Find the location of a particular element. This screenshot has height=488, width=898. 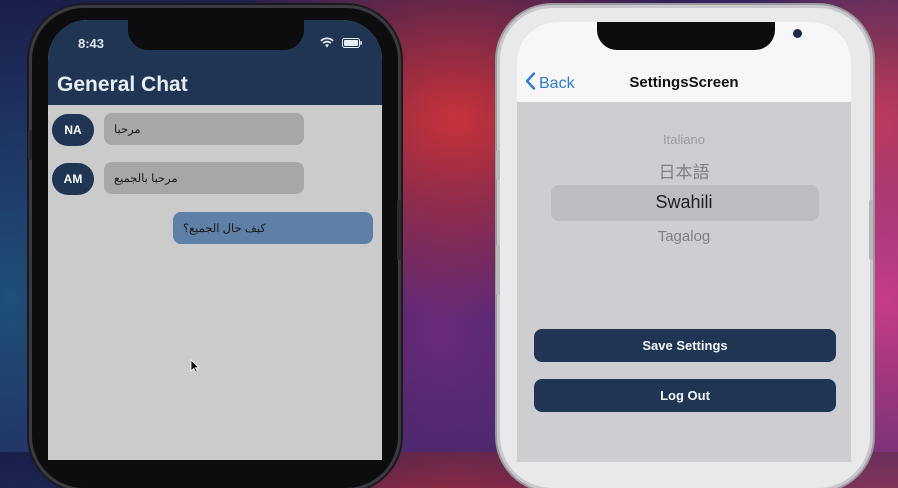

picker-option: Tagalog is located at coordinates (684, 236).